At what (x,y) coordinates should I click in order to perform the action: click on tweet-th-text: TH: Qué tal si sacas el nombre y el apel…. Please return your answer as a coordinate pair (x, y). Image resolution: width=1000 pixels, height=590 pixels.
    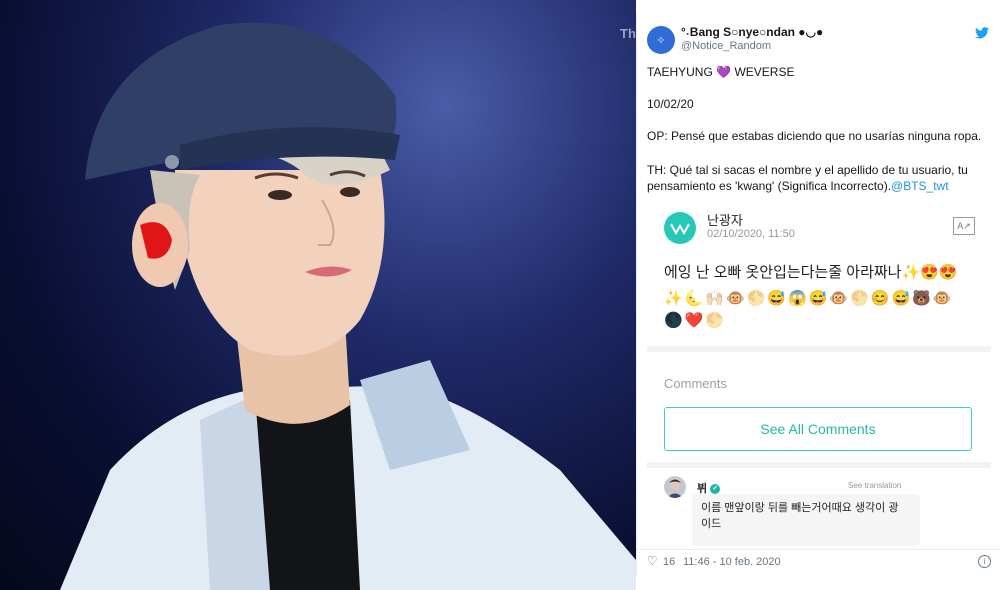
    Looking at the image, I should click on (819, 178).